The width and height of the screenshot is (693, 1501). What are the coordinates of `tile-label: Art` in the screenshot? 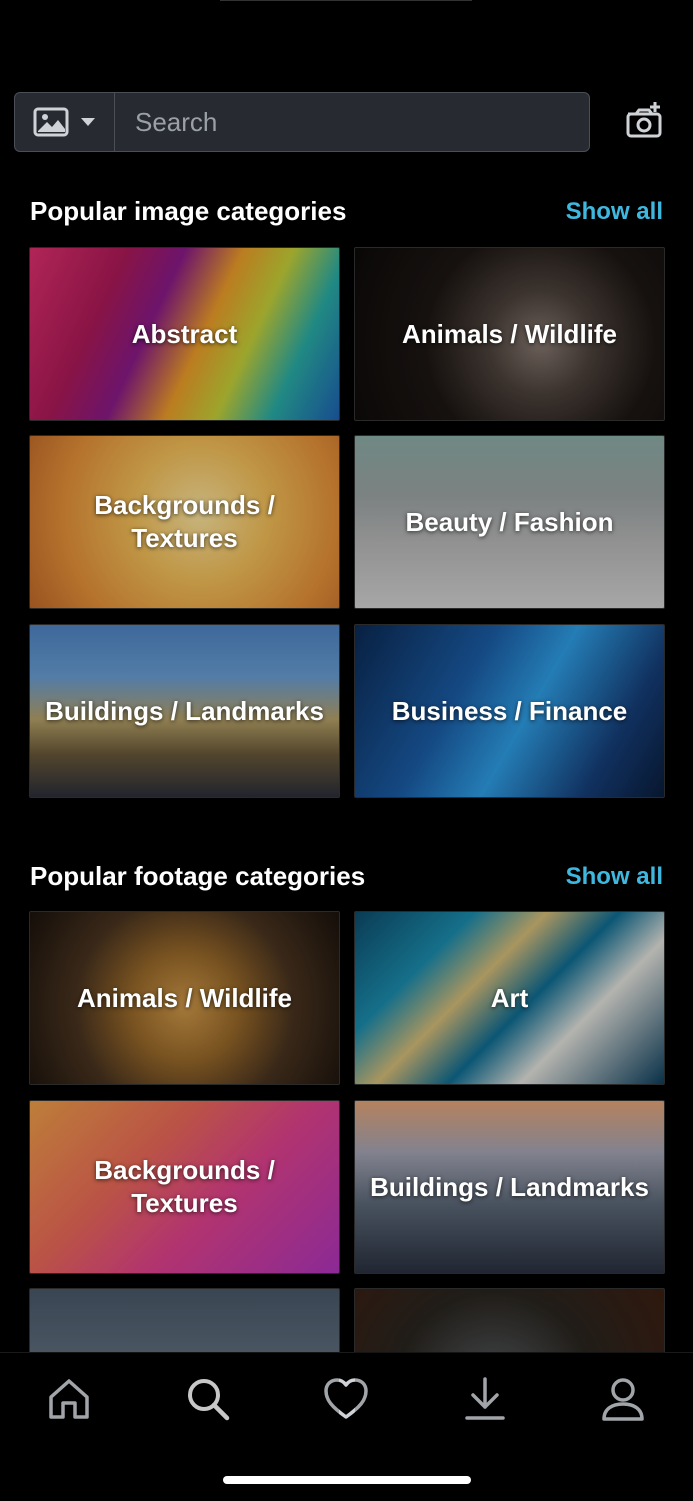 It's located at (509, 997).